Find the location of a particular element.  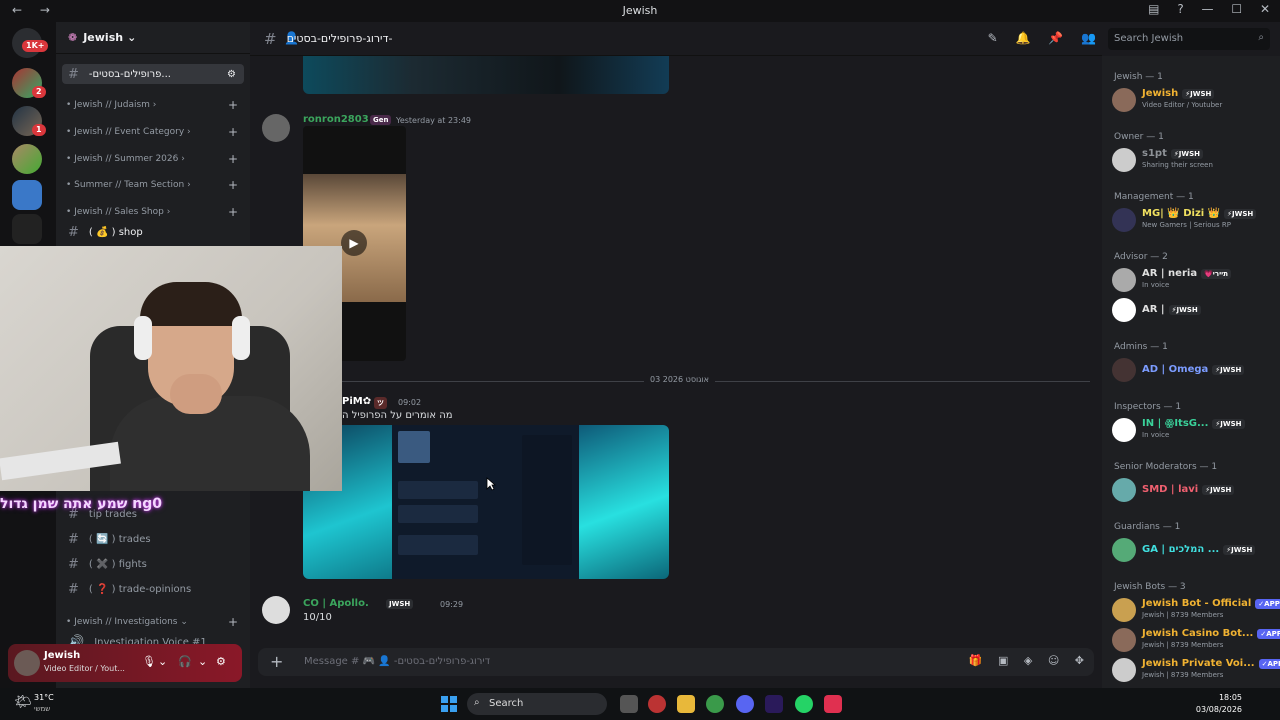

channel-shop: # ( 💰 ) shop is located at coordinates (153, 232).